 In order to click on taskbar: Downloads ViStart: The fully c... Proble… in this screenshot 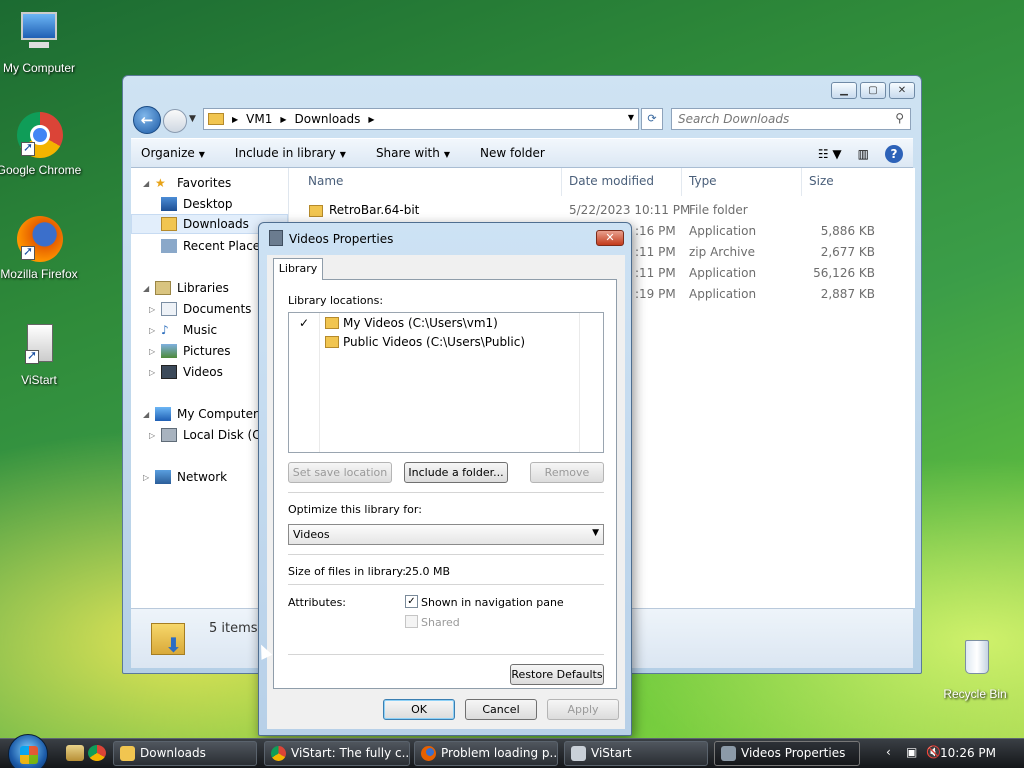, I will do `click(512, 751)`.